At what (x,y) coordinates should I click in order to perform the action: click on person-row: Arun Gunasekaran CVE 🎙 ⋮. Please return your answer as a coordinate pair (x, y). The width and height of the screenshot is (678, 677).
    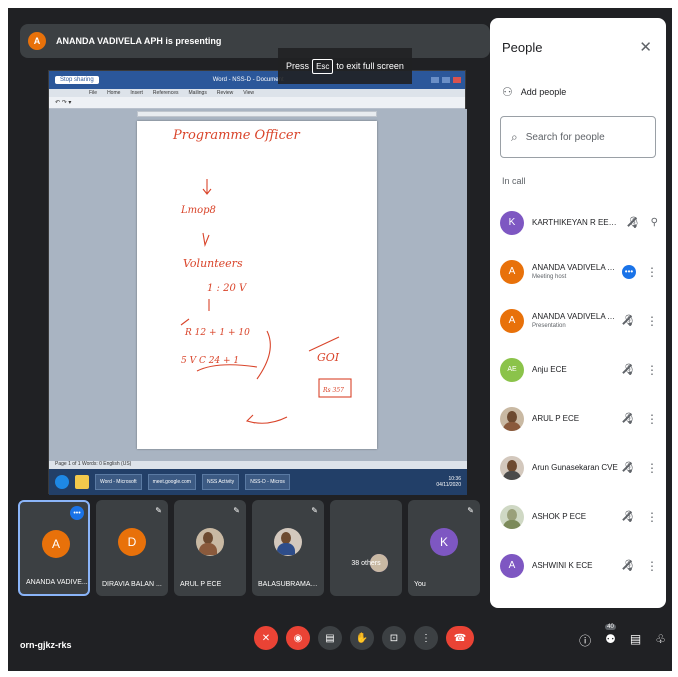
    Looking at the image, I should click on (578, 467).